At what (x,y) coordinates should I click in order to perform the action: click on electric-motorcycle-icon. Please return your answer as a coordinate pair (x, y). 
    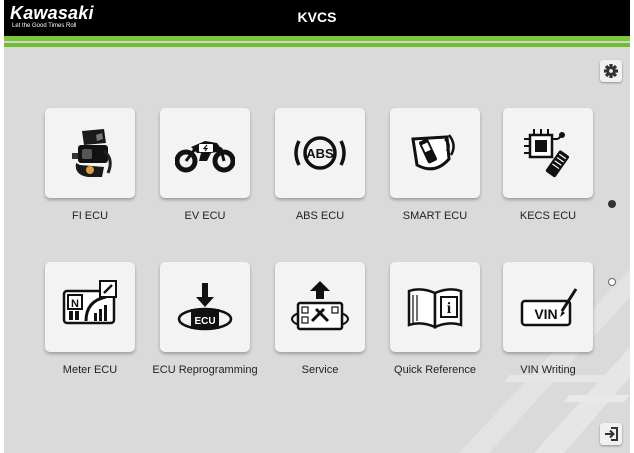
    Looking at the image, I should click on (205, 157).